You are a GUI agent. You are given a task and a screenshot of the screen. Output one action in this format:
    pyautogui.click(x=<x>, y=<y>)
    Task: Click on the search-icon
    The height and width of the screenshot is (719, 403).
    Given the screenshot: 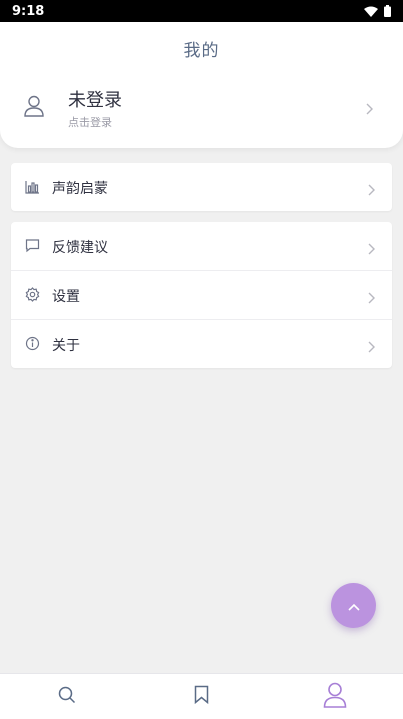 What is the action you would take?
    pyautogui.click(x=67, y=697)
    